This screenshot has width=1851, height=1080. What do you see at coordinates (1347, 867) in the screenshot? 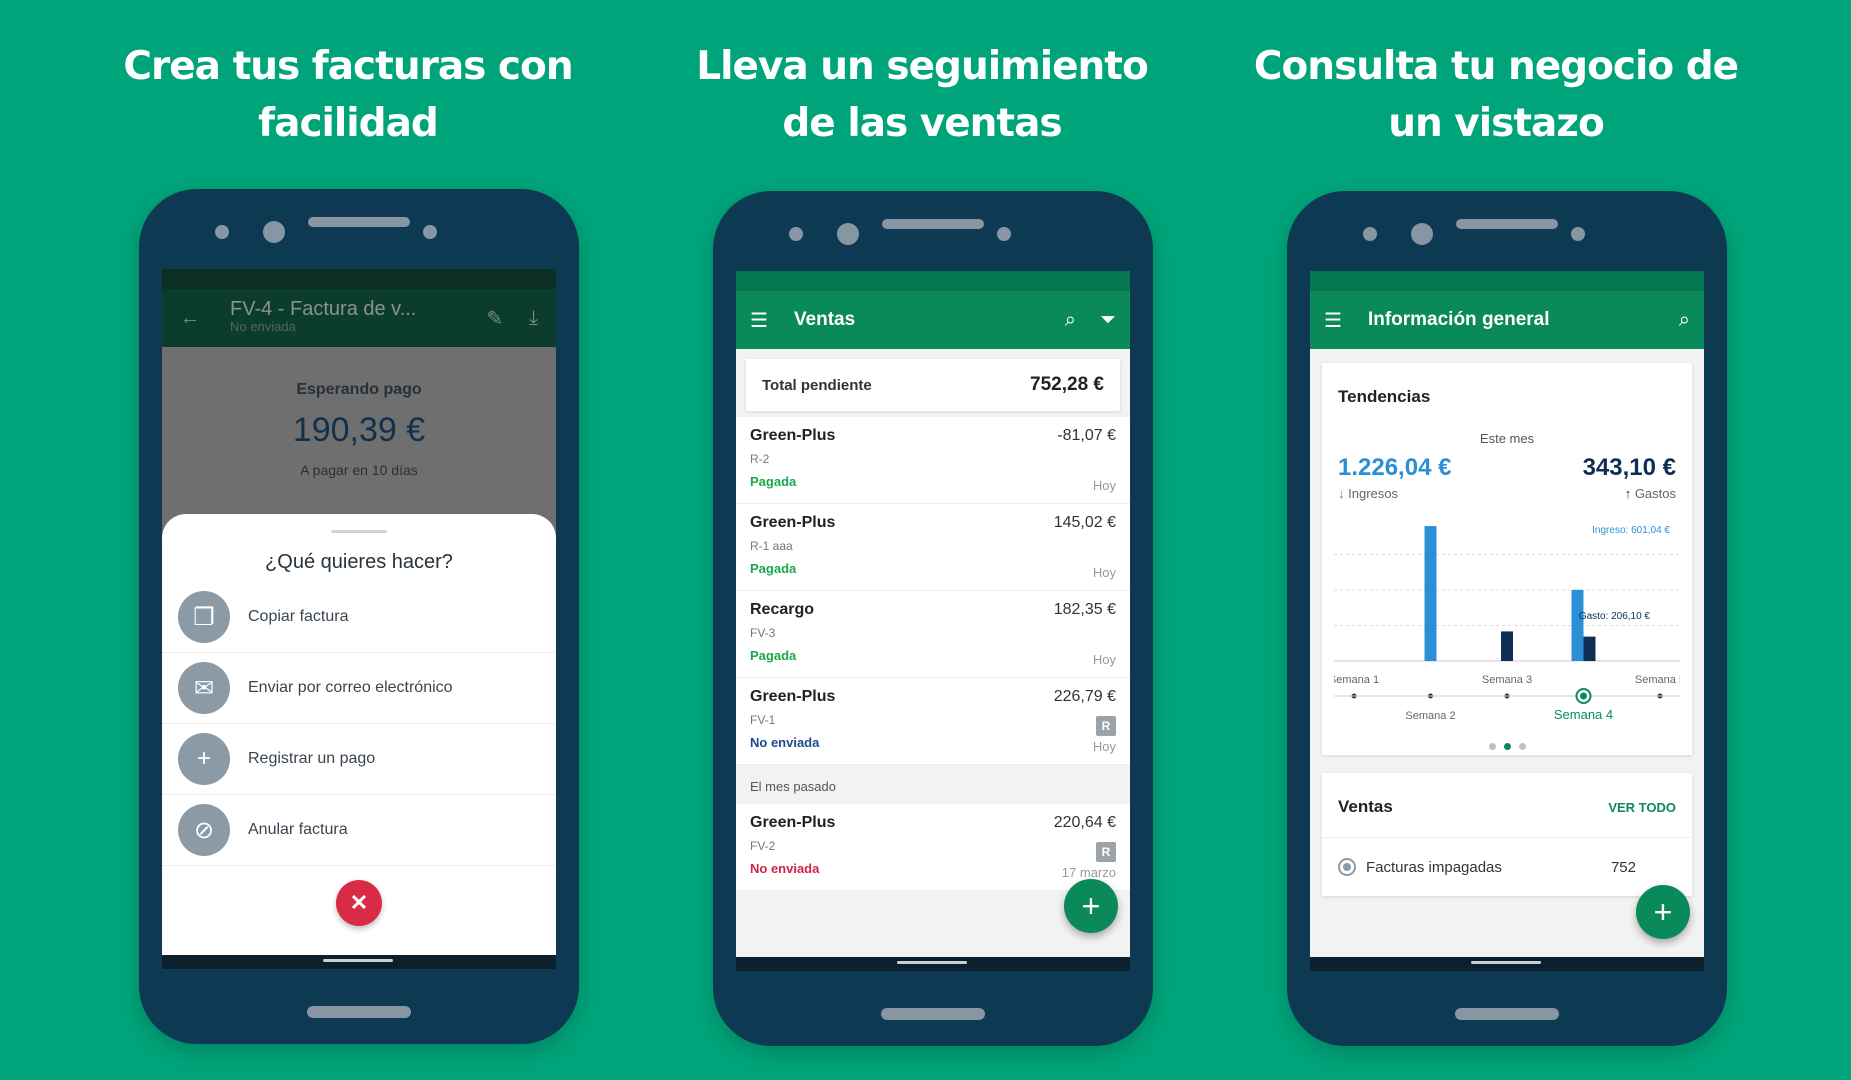
I see `radio-icon` at bounding box center [1347, 867].